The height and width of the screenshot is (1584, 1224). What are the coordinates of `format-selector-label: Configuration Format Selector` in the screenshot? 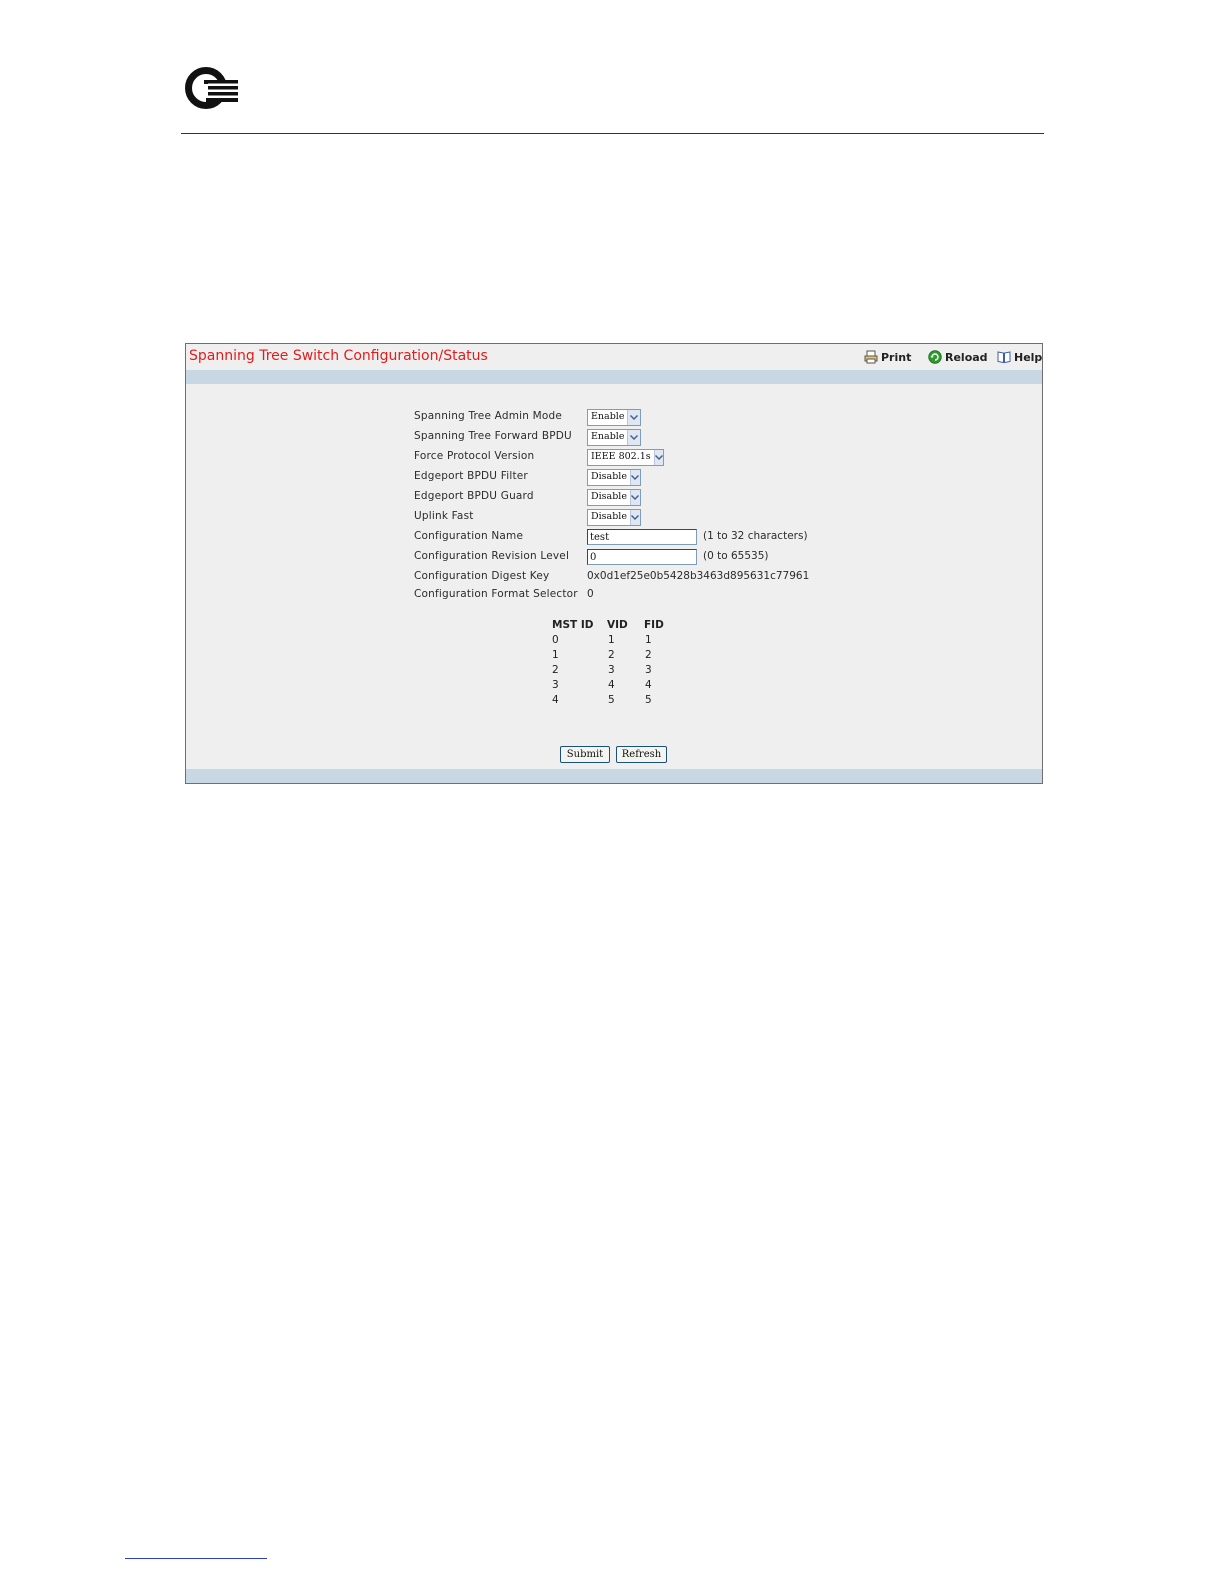 It's located at (496, 594).